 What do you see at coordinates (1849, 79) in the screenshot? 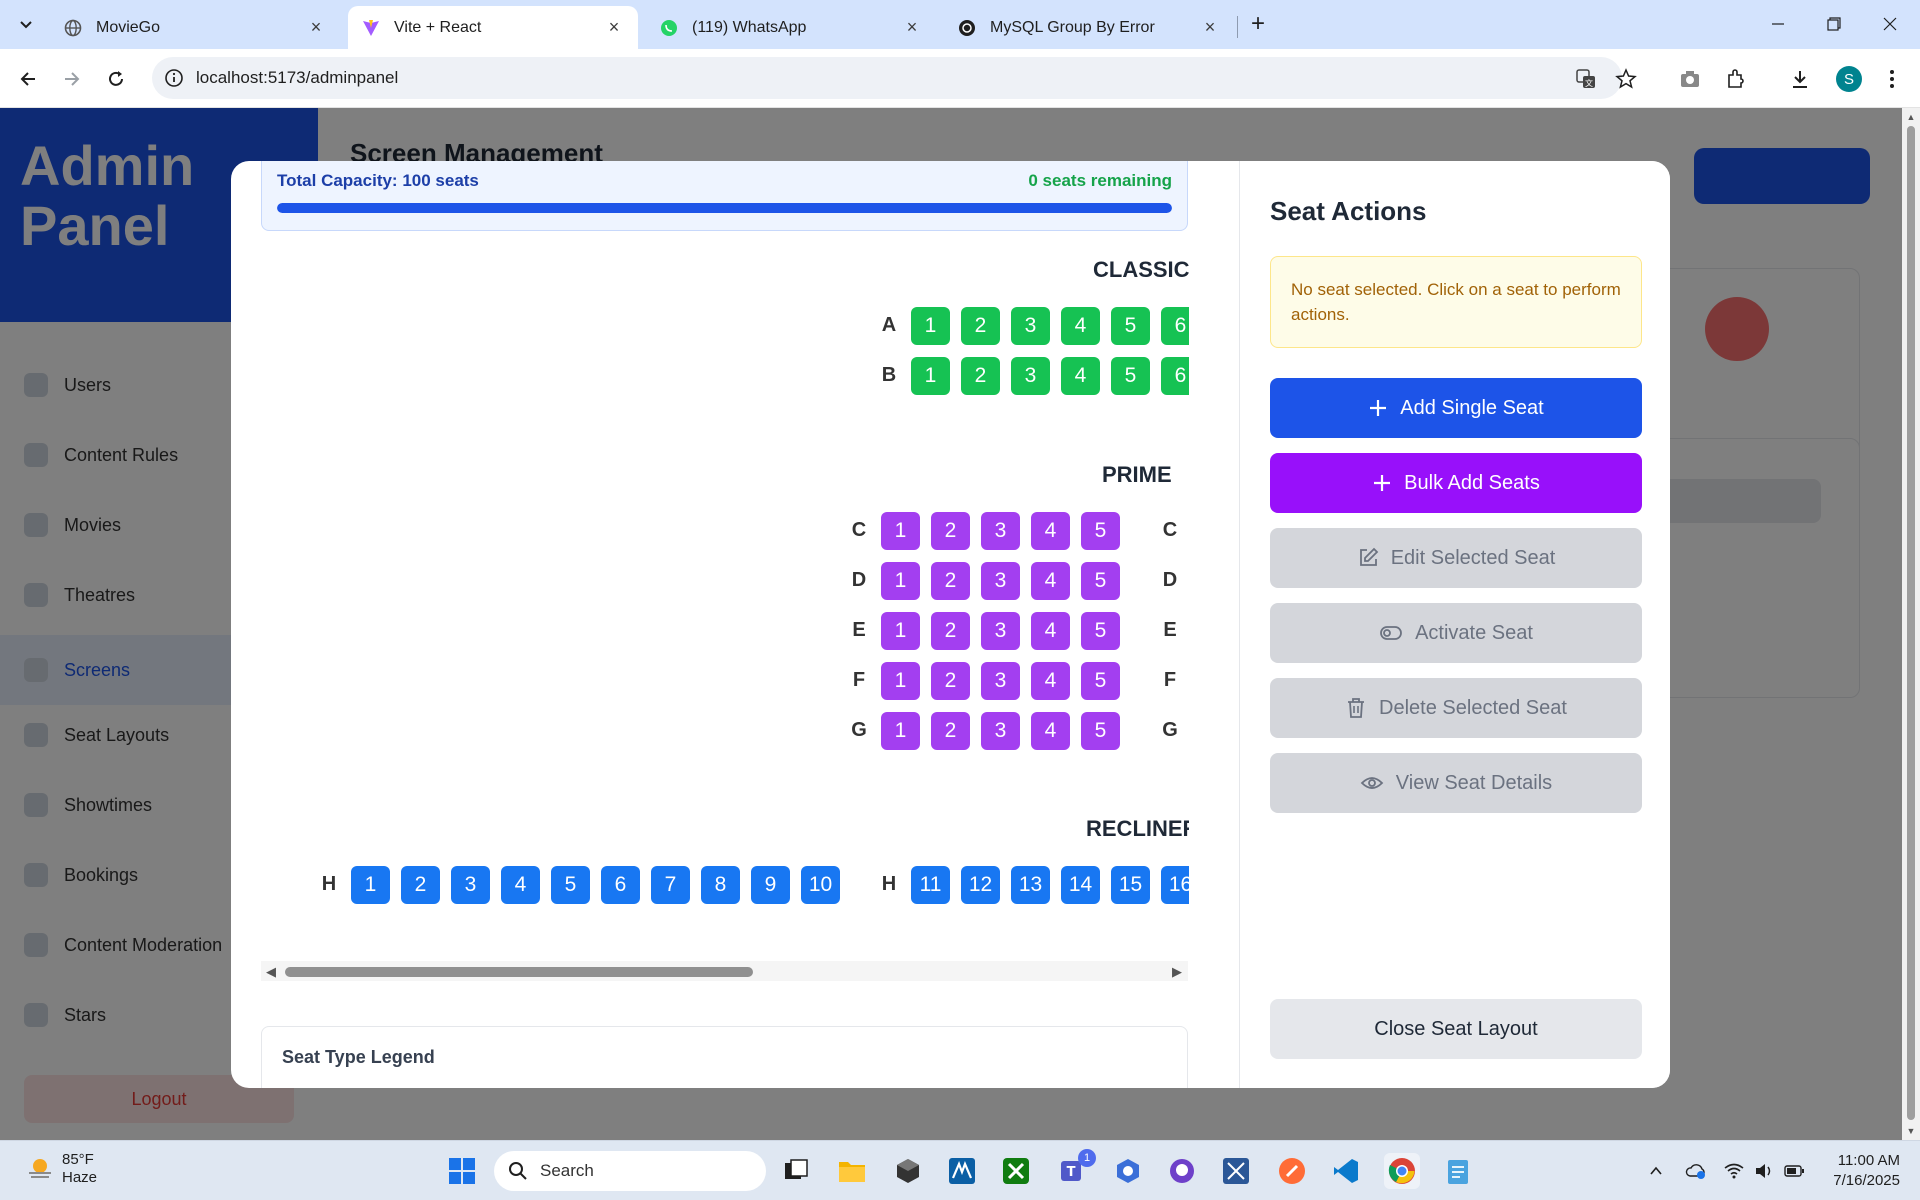
I see `profile-avatar: S` at bounding box center [1849, 79].